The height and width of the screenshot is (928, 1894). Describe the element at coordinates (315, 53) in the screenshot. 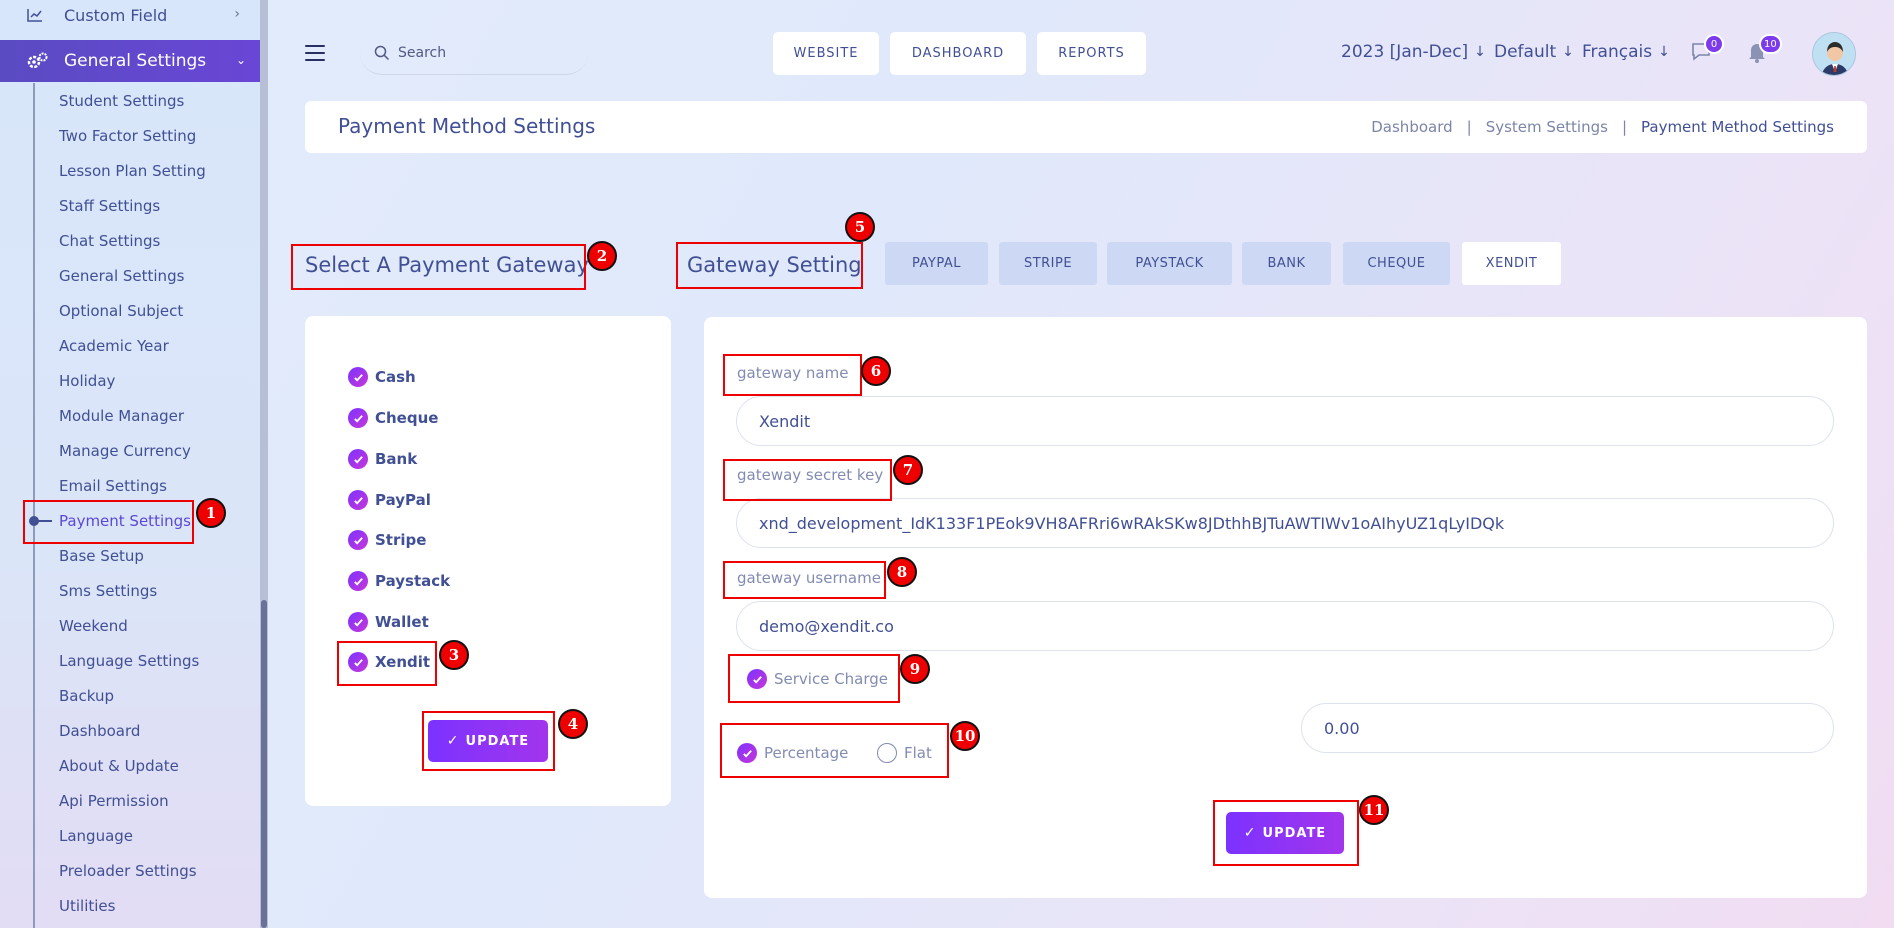

I see `menu-toggle-icon` at that location.